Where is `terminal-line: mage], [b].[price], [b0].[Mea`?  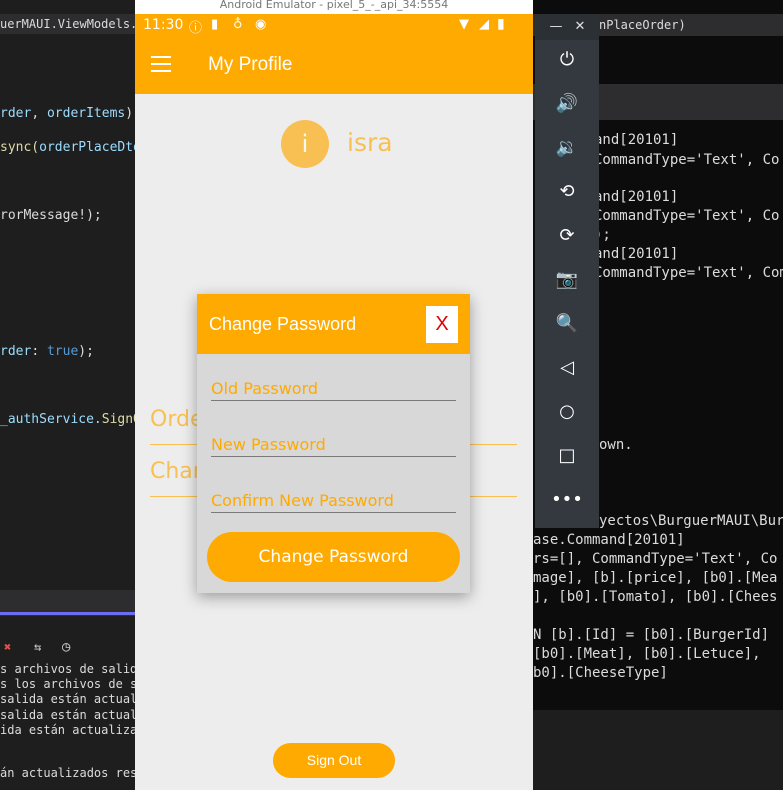 terminal-line: mage], [b].[price], [b0].[Mea is located at coordinates (655, 578).